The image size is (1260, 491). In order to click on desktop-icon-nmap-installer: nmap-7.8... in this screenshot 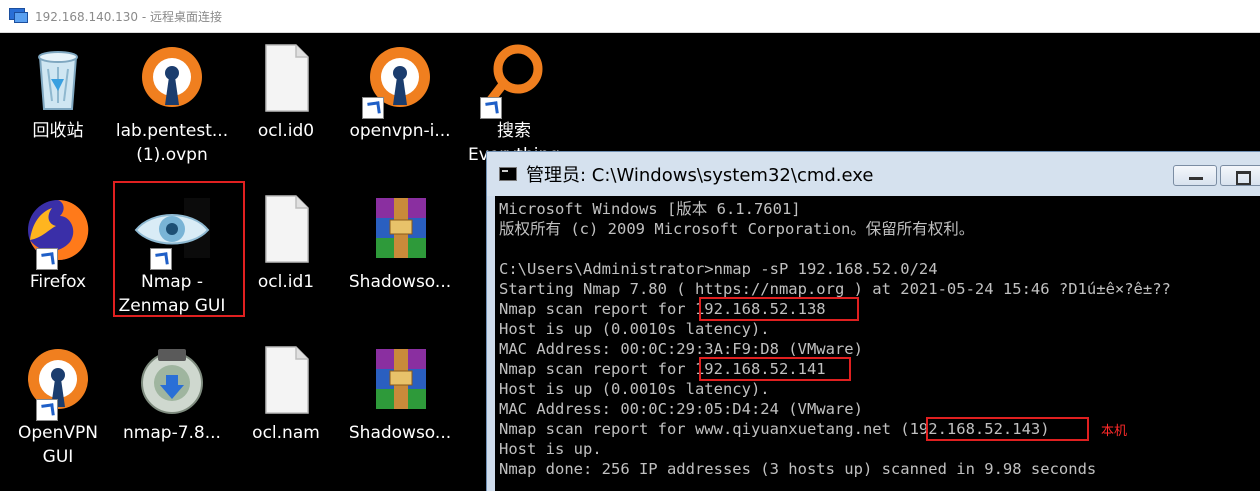, I will do `click(172, 393)`.